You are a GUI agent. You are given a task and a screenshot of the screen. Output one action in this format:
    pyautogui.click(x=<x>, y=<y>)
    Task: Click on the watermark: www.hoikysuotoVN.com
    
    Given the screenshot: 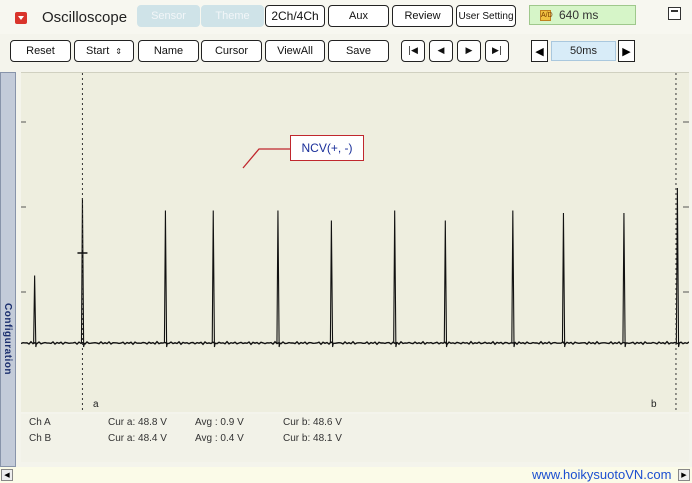 What is the action you would take?
    pyautogui.click(x=602, y=474)
    